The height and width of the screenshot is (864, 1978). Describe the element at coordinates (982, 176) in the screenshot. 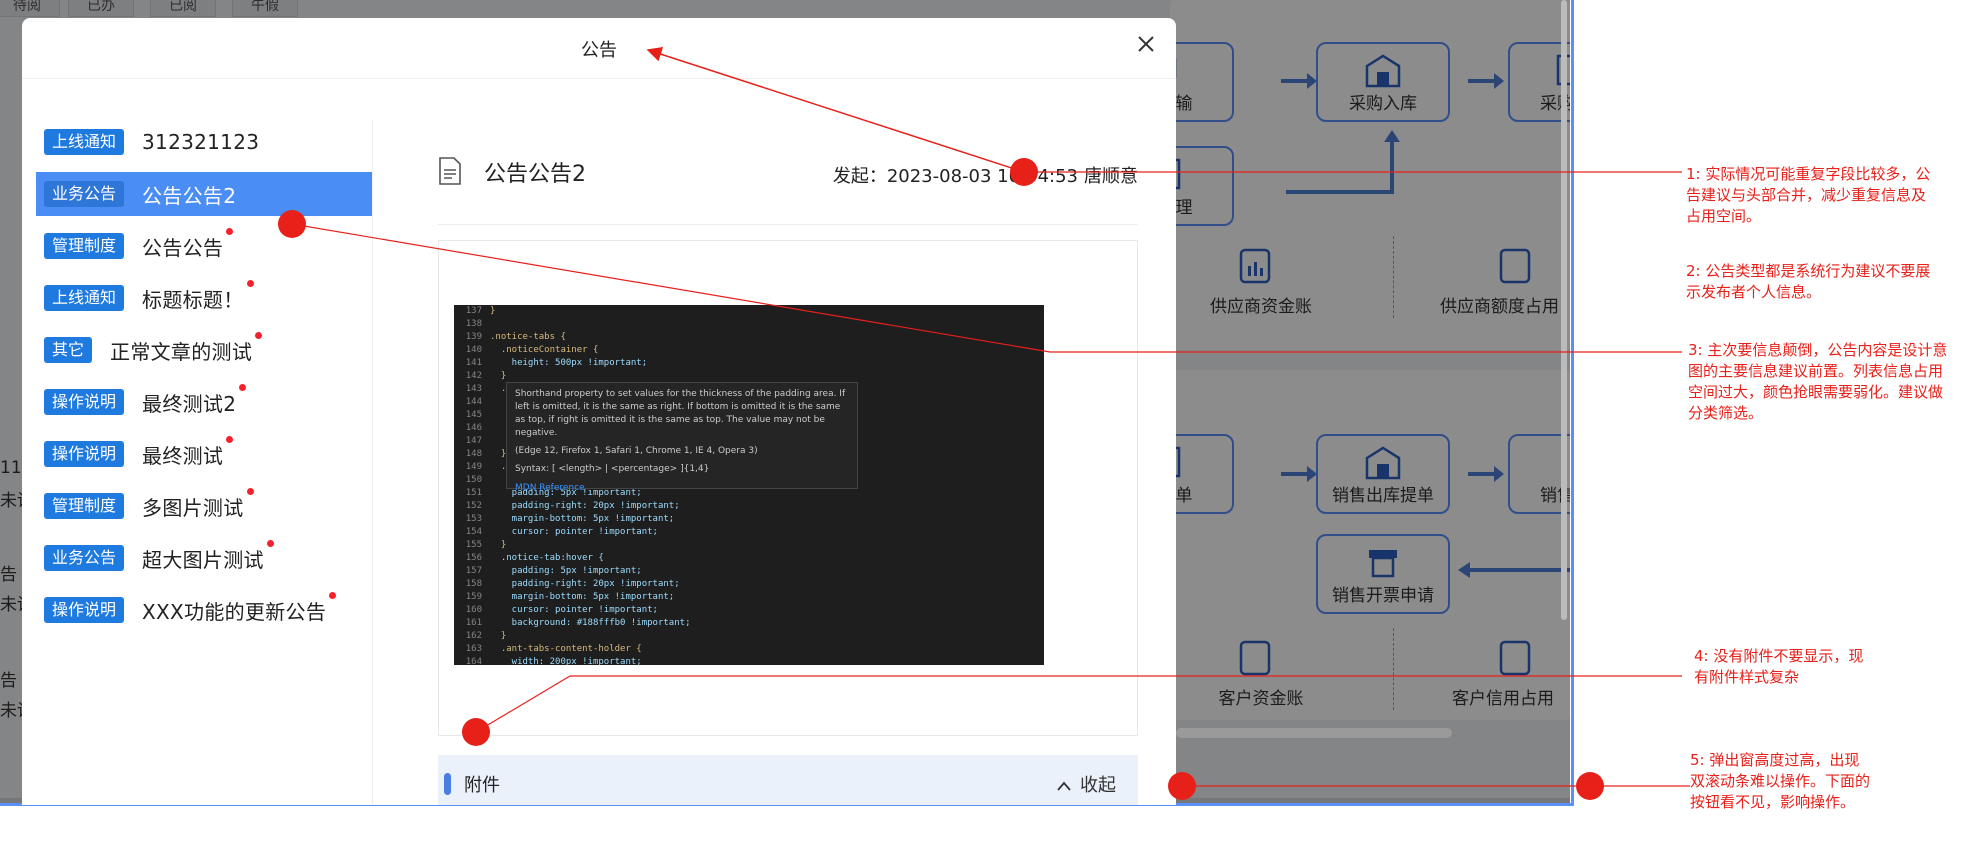

I see `meta-time: 2023-08-03 10:04:53` at that location.